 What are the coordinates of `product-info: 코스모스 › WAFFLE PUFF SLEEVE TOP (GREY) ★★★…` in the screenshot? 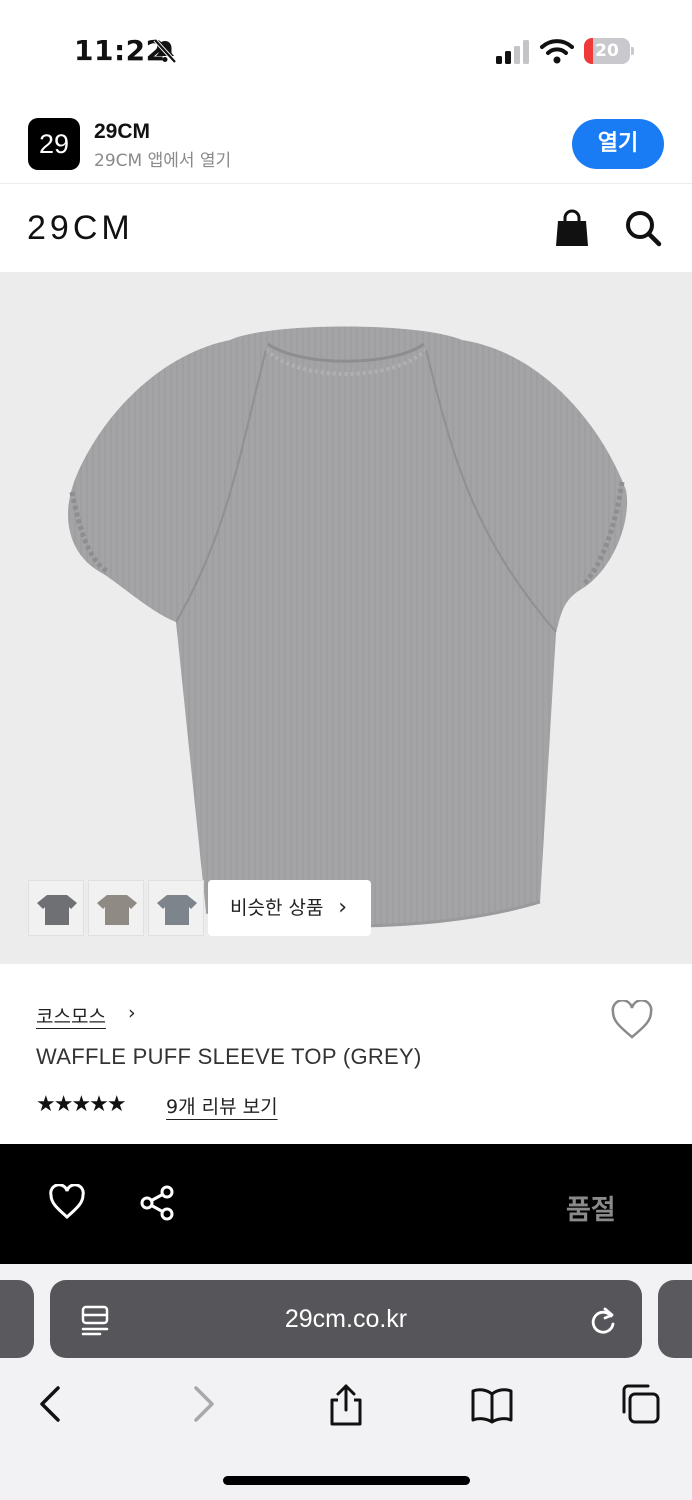 It's located at (346, 1054).